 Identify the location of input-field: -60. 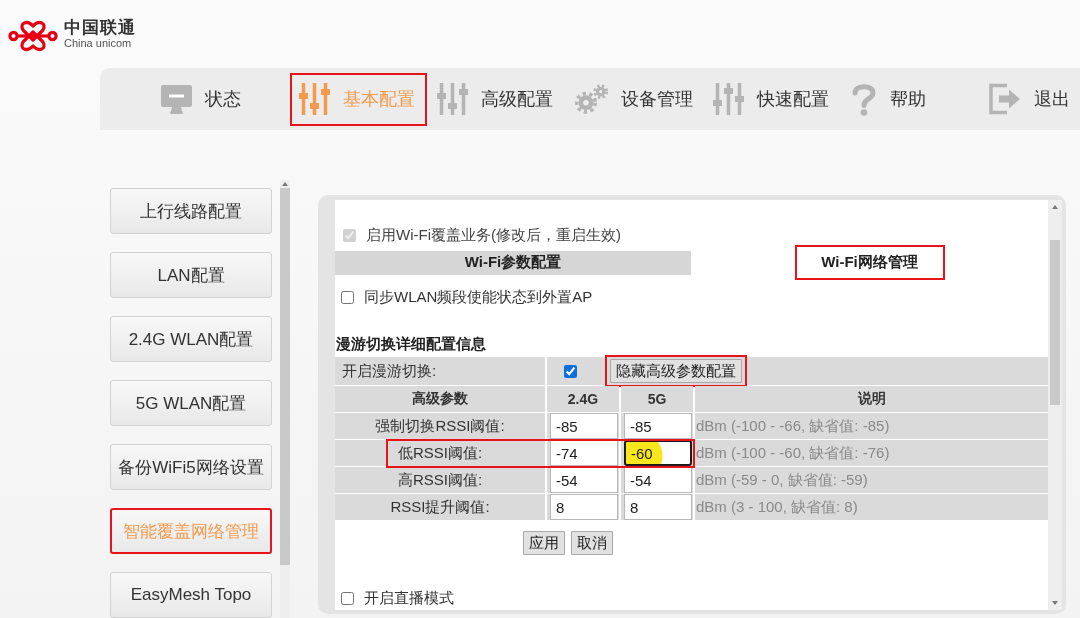
(658, 453).